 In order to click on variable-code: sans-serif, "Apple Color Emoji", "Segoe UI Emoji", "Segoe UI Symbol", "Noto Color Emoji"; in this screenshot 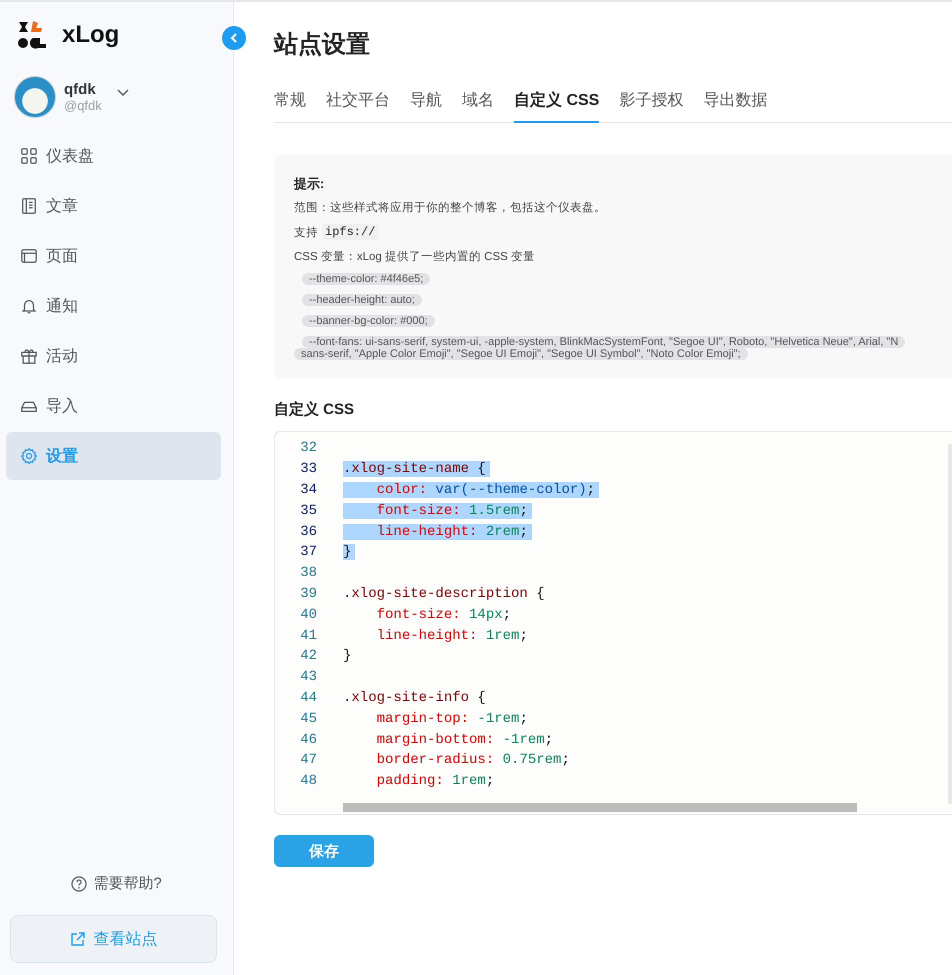, I will do `click(521, 354)`.